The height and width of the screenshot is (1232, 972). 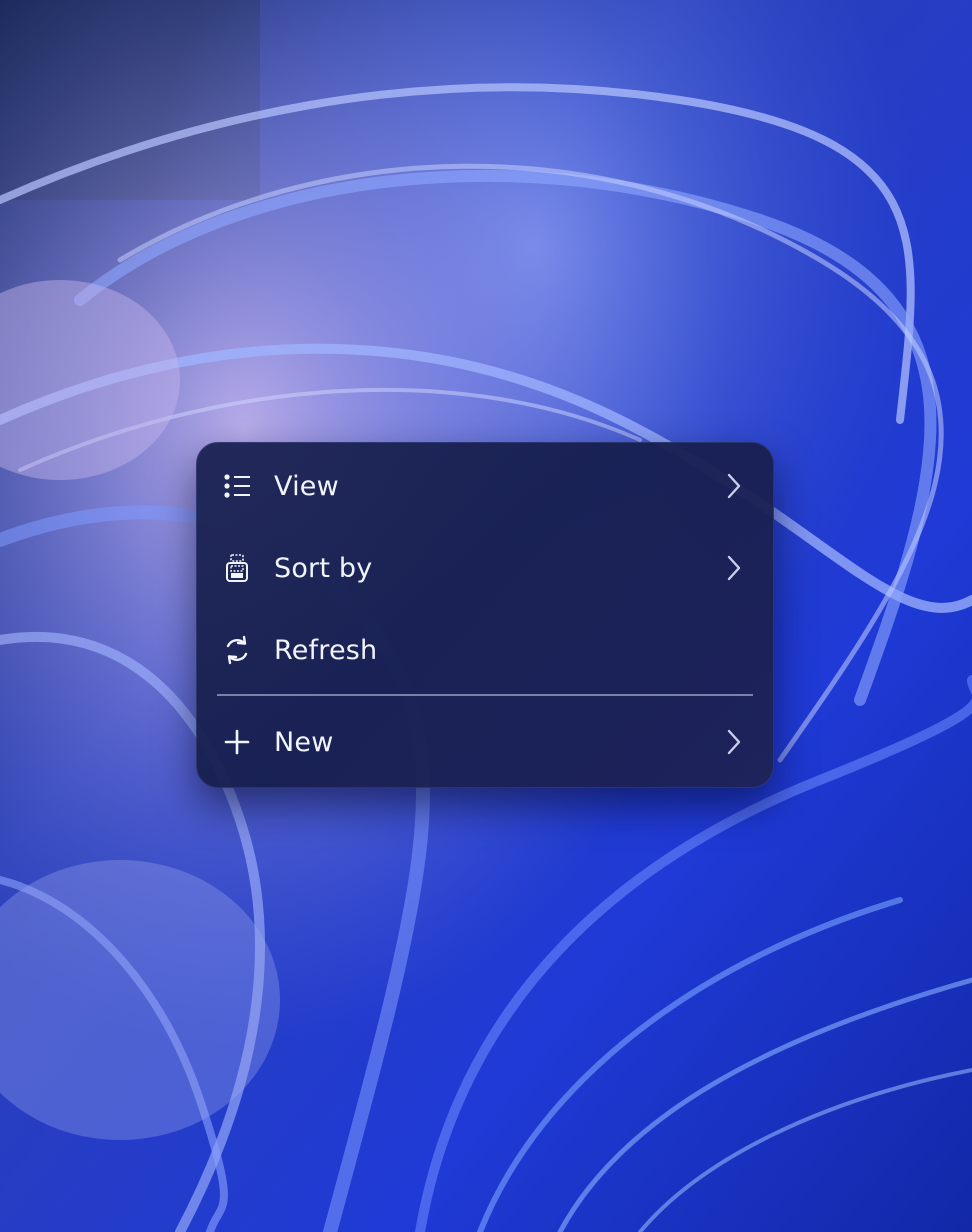 I want to click on menu-item-view: View, so click(x=485, y=486).